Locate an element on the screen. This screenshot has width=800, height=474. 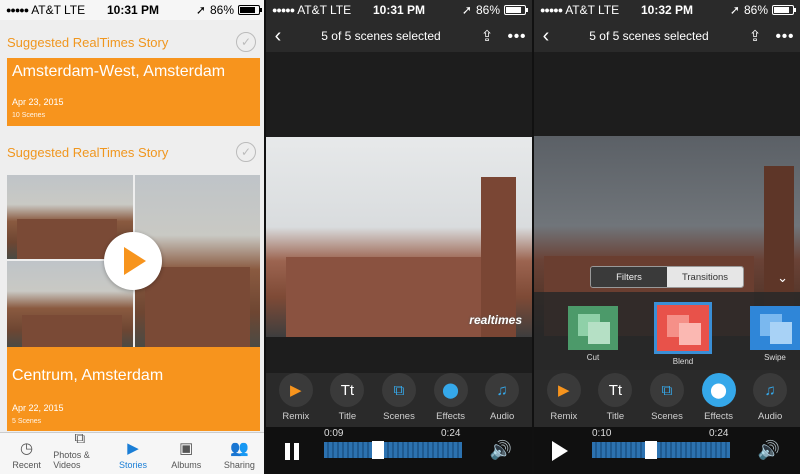
tab-label: Stories is located at coordinates (133, 465).